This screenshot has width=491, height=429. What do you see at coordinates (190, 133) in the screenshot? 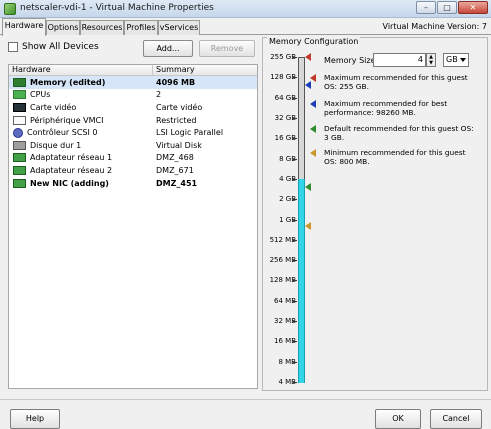
I see `hardware-summary: LSI Logic Parallel` at bounding box center [190, 133].